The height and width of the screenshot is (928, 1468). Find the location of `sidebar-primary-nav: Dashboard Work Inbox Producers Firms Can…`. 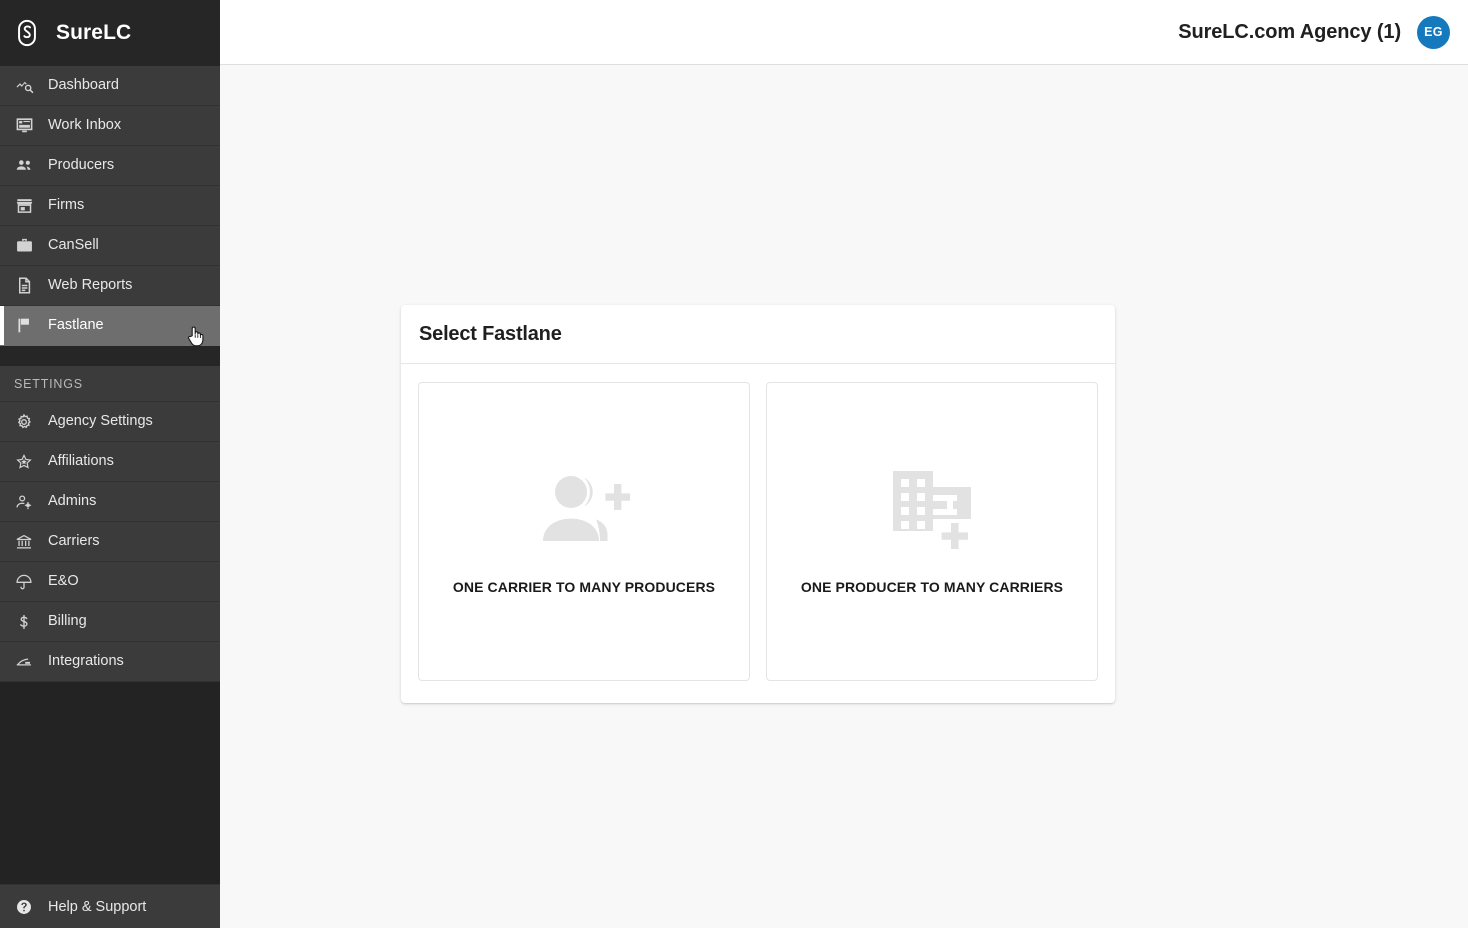

sidebar-primary-nav: Dashboard Work Inbox Producers Firms Can… is located at coordinates (110, 206).